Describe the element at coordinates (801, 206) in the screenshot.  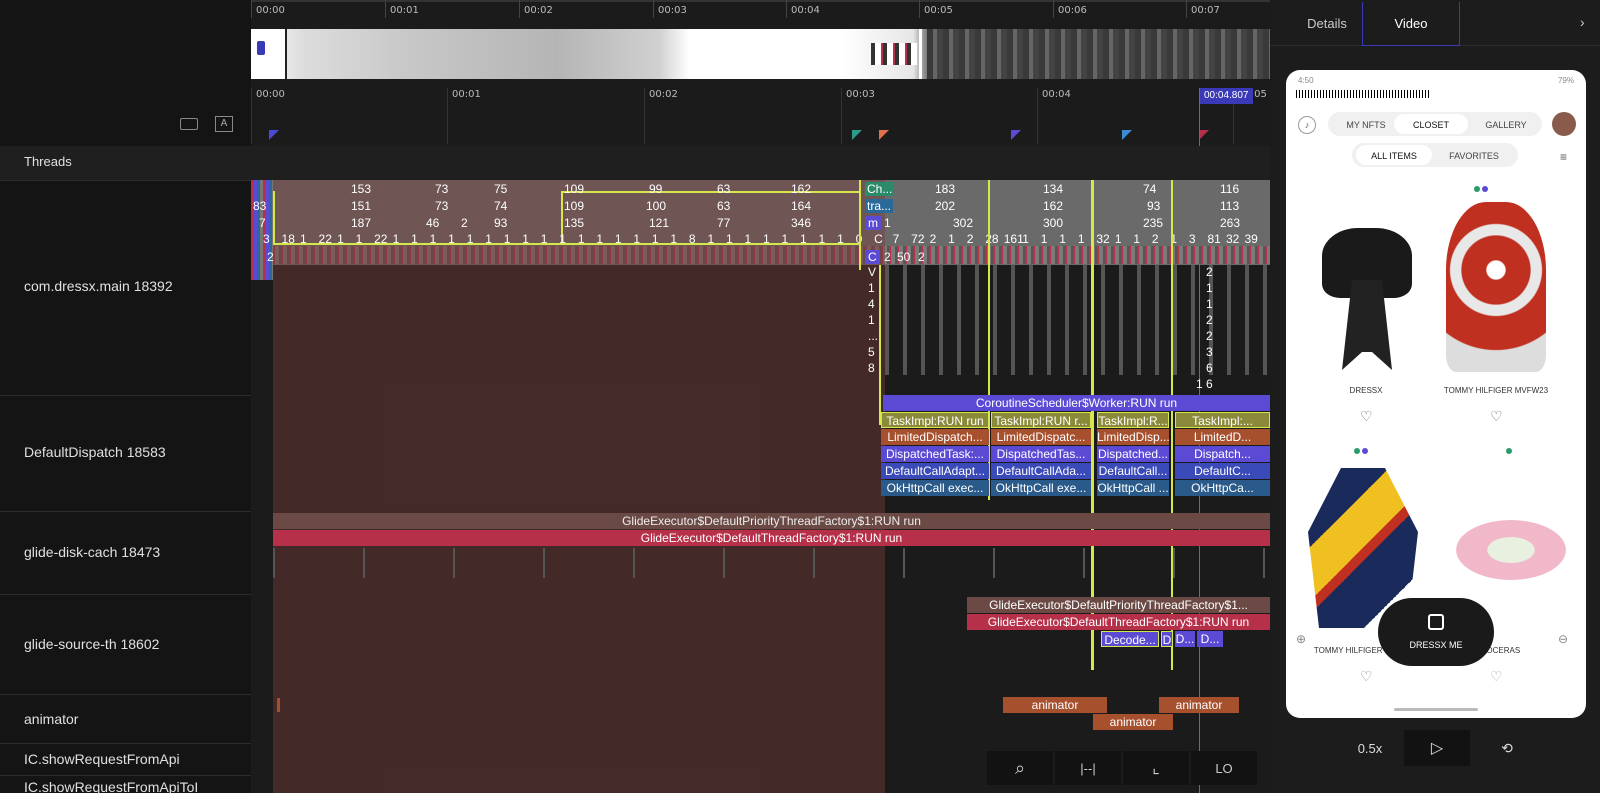
I see `slice-count: 164` at that location.